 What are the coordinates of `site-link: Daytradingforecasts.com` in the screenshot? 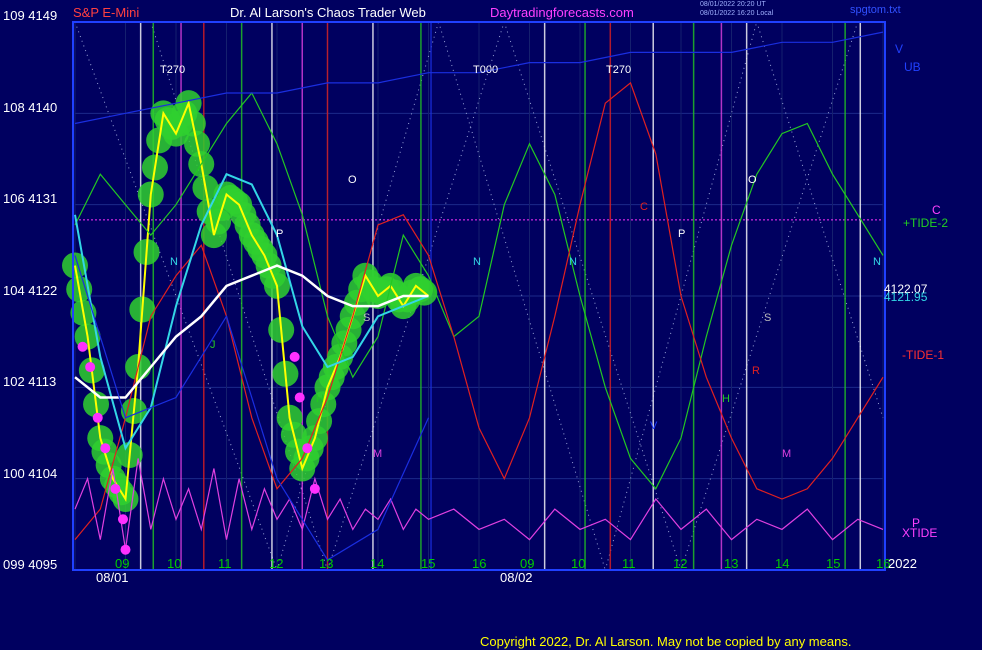 It's located at (562, 12).